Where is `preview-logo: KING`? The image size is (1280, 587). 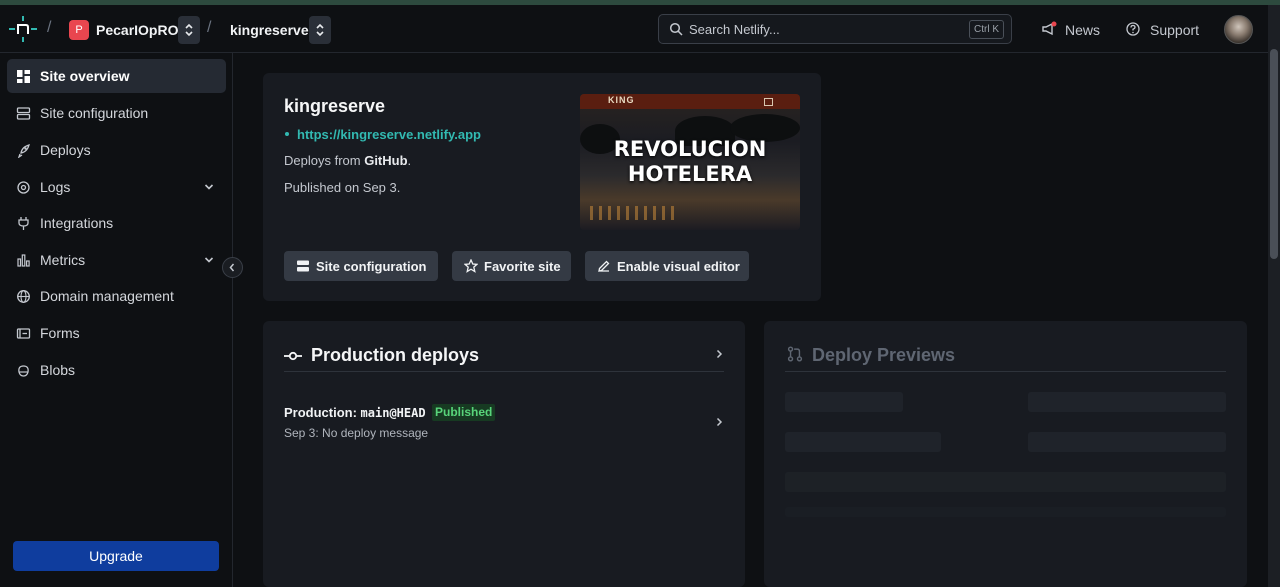
preview-logo: KING is located at coordinates (621, 100).